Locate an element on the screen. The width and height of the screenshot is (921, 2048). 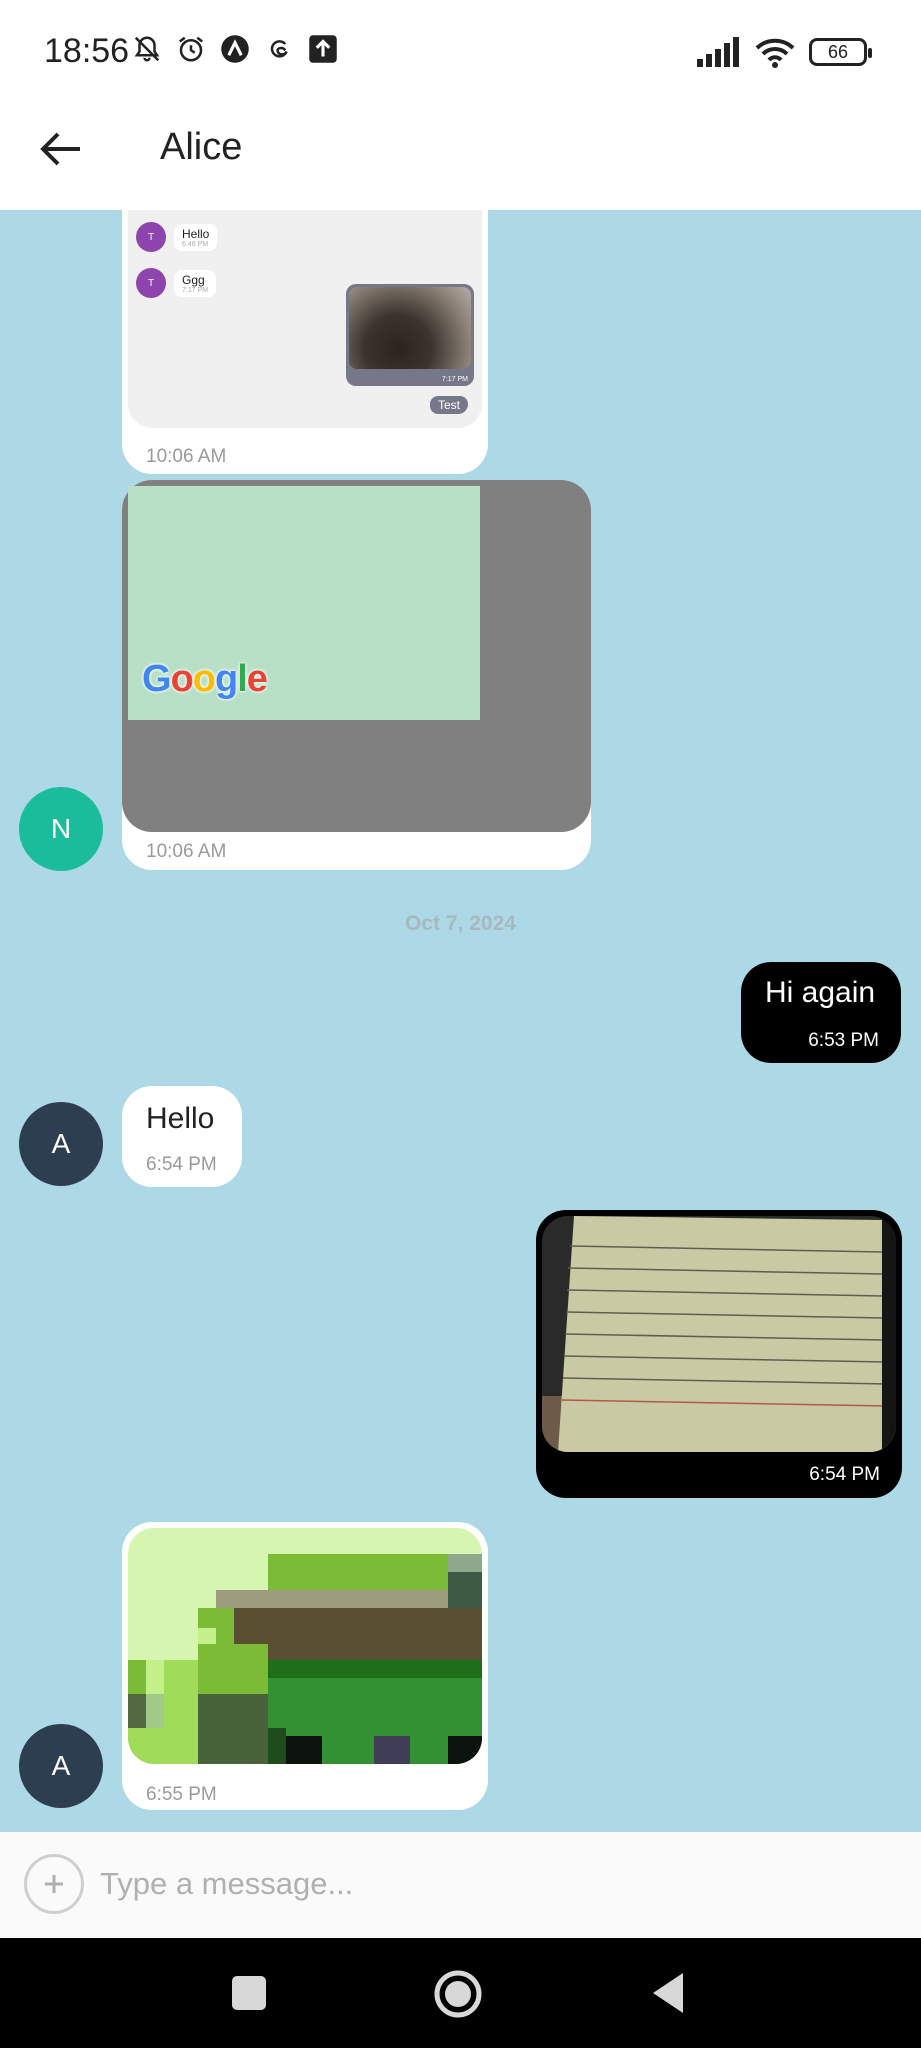
preview-text: Ggg is located at coordinates (193, 279).